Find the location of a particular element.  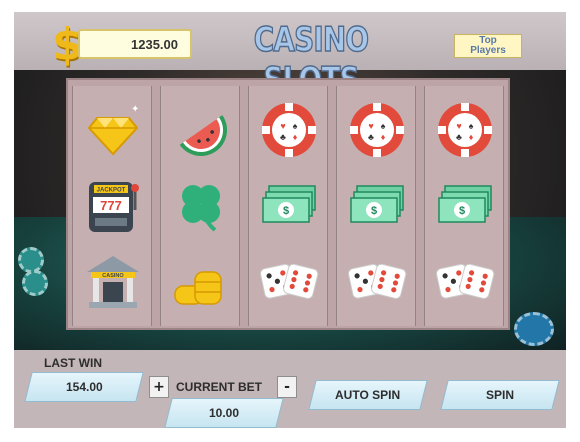

last-win-value: 154.00 is located at coordinates (84, 387).